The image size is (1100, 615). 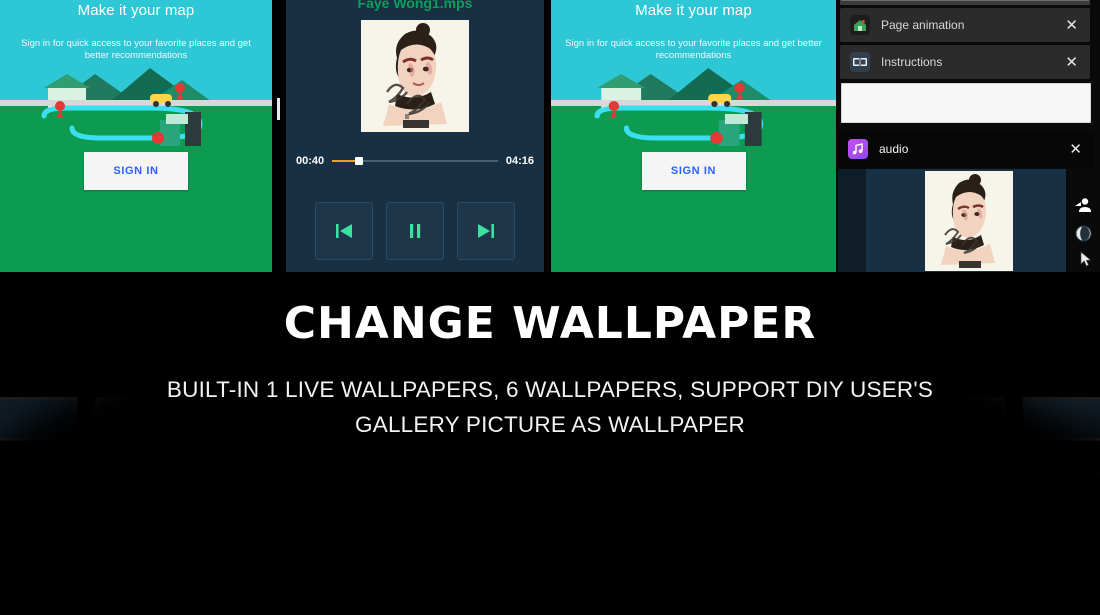 What do you see at coordinates (358, 161) in the screenshot?
I see `seek-bar-thumb` at bounding box center [358, 161].